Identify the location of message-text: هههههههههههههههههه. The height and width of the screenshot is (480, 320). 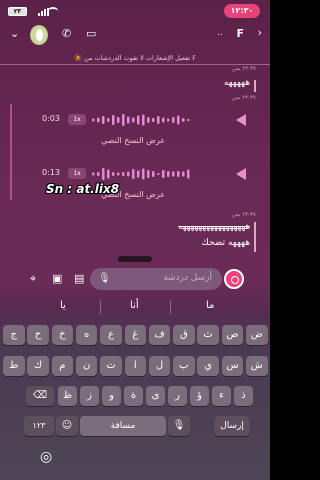
(214, 227).